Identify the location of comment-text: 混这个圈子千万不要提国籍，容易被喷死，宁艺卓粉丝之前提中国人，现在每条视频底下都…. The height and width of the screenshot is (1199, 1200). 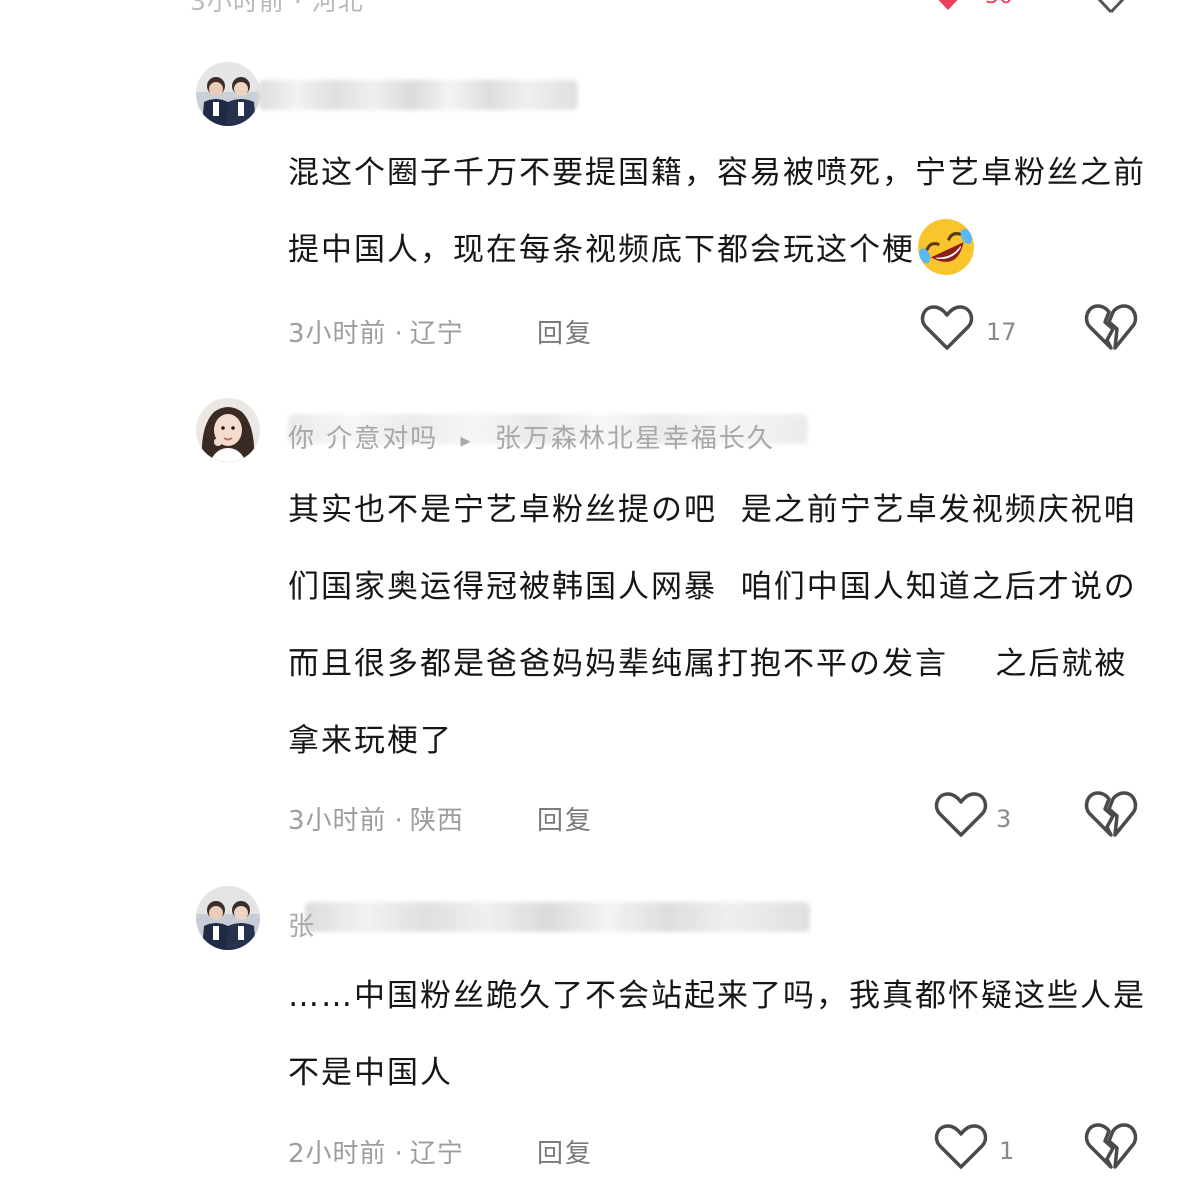
(718, 212).